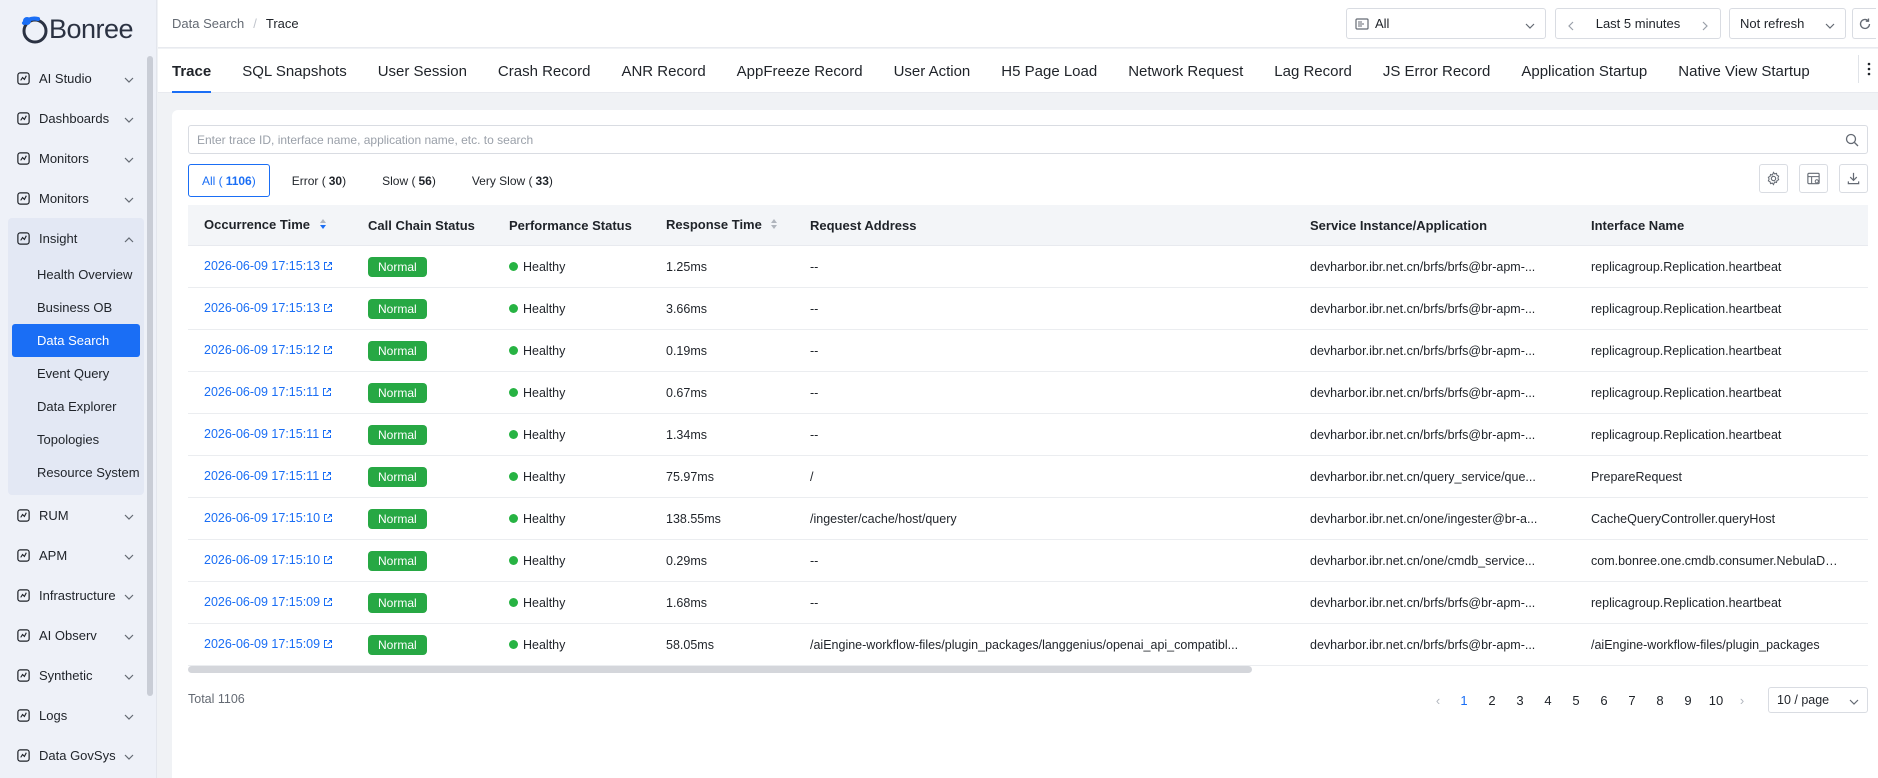 This screenshot has width=1878, height=778. I want to click on column-header-occurrence-time: Occurrence Time, so click(278, 225).